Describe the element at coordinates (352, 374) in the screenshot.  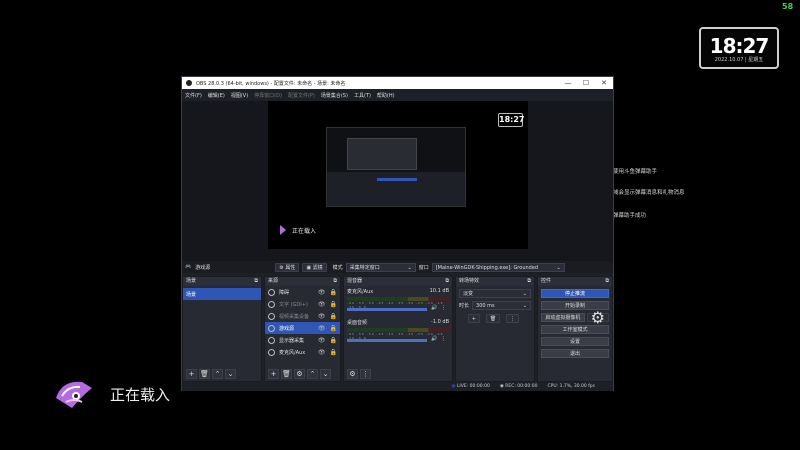
I see `mixer-settings-button: ⚙` at that location.